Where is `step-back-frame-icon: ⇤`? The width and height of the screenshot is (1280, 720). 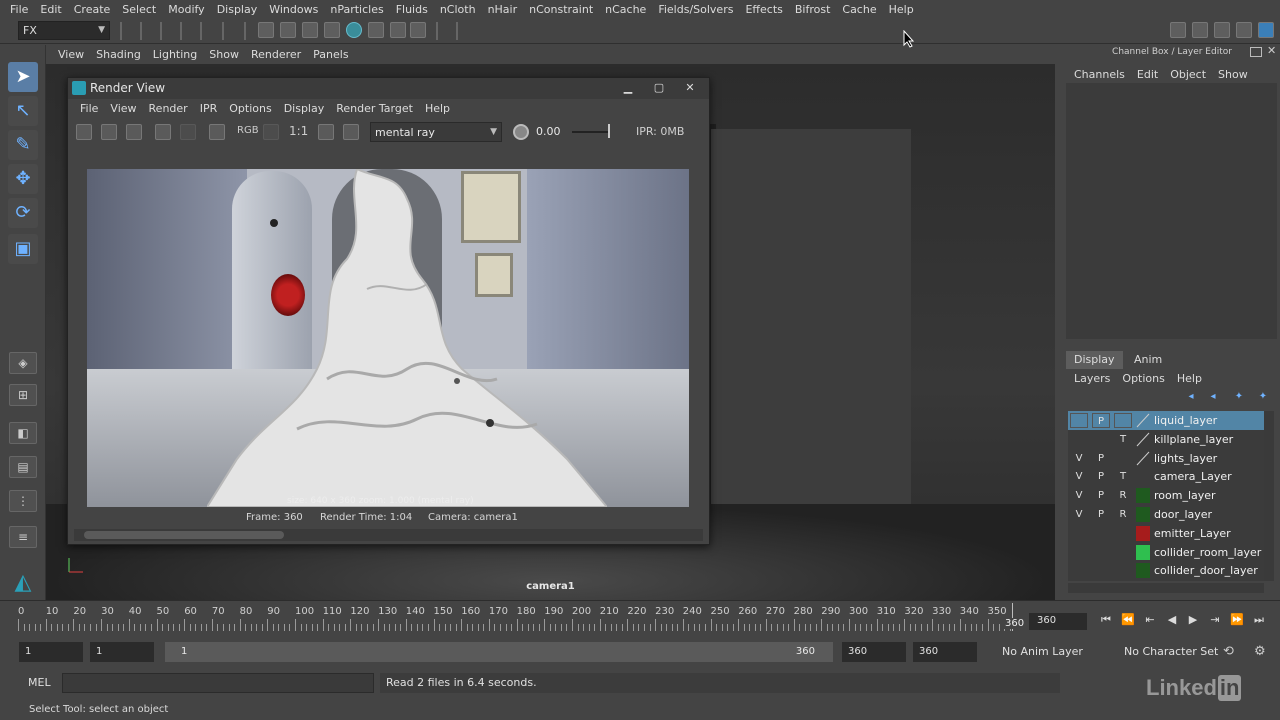 step-back-frame-icon: ⇤ is located at coordinates (1150, 620).